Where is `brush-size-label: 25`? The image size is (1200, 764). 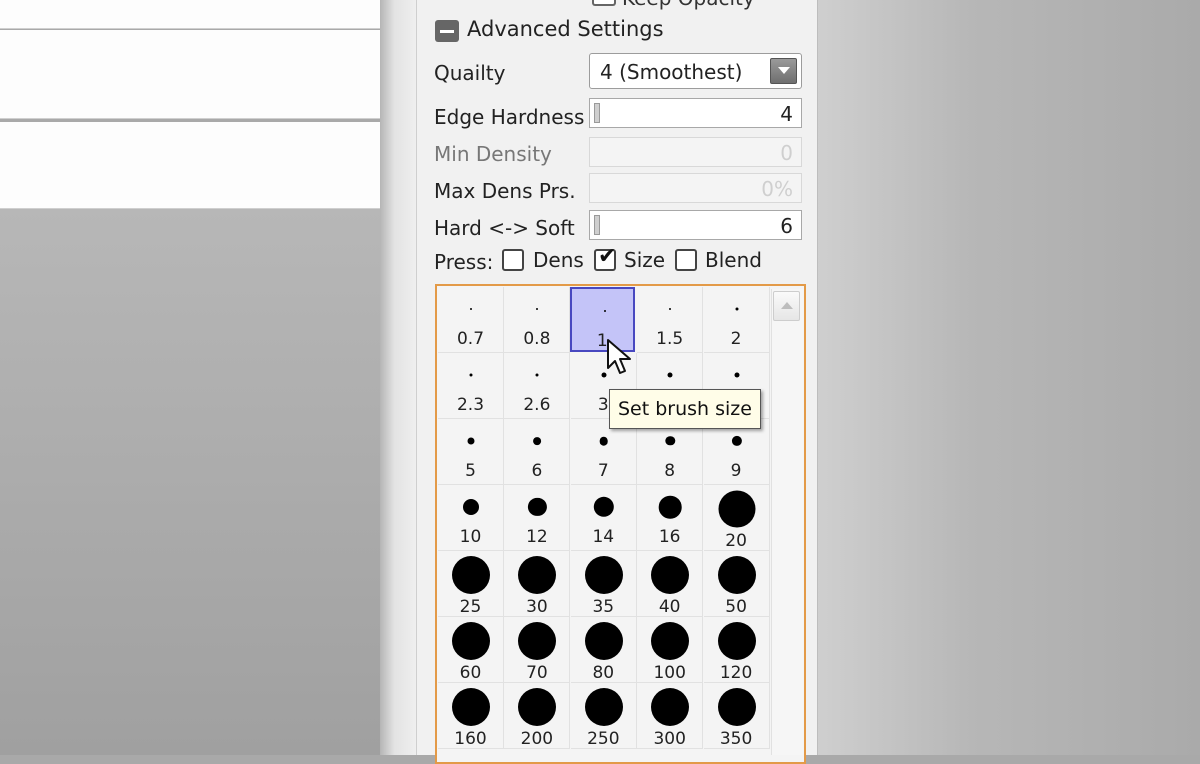 brush-size-label: 25 is located at coordinates (470, 607).